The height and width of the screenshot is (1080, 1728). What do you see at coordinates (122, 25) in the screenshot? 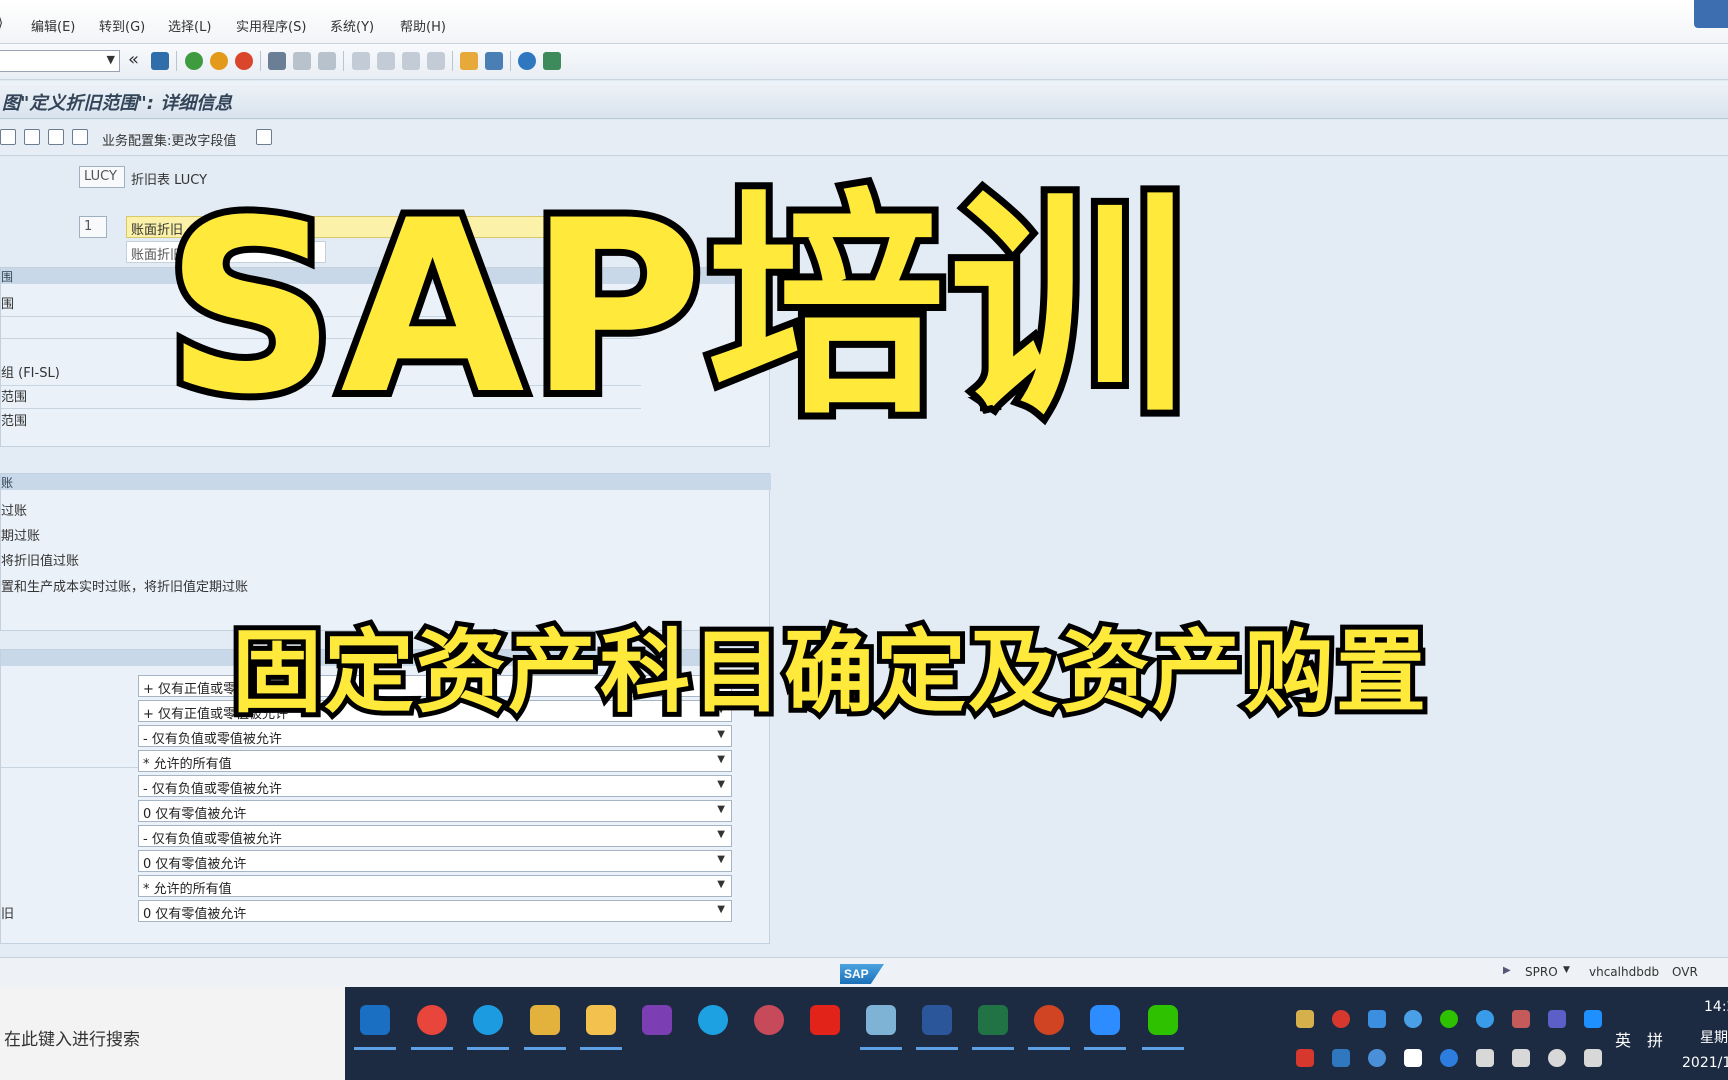
I see `menu-item-goto: 转到(G)` at bounding box center [122, 25].